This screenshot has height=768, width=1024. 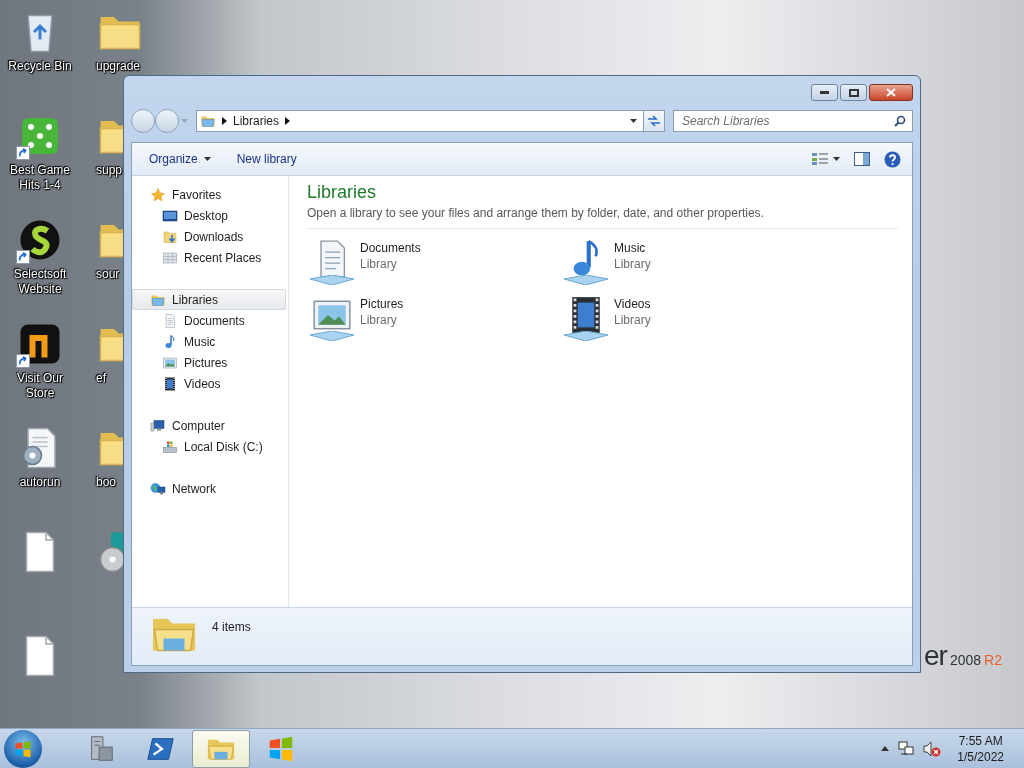 I want to click on wallpaper-brand-text: er, so click(x=935, y=656).